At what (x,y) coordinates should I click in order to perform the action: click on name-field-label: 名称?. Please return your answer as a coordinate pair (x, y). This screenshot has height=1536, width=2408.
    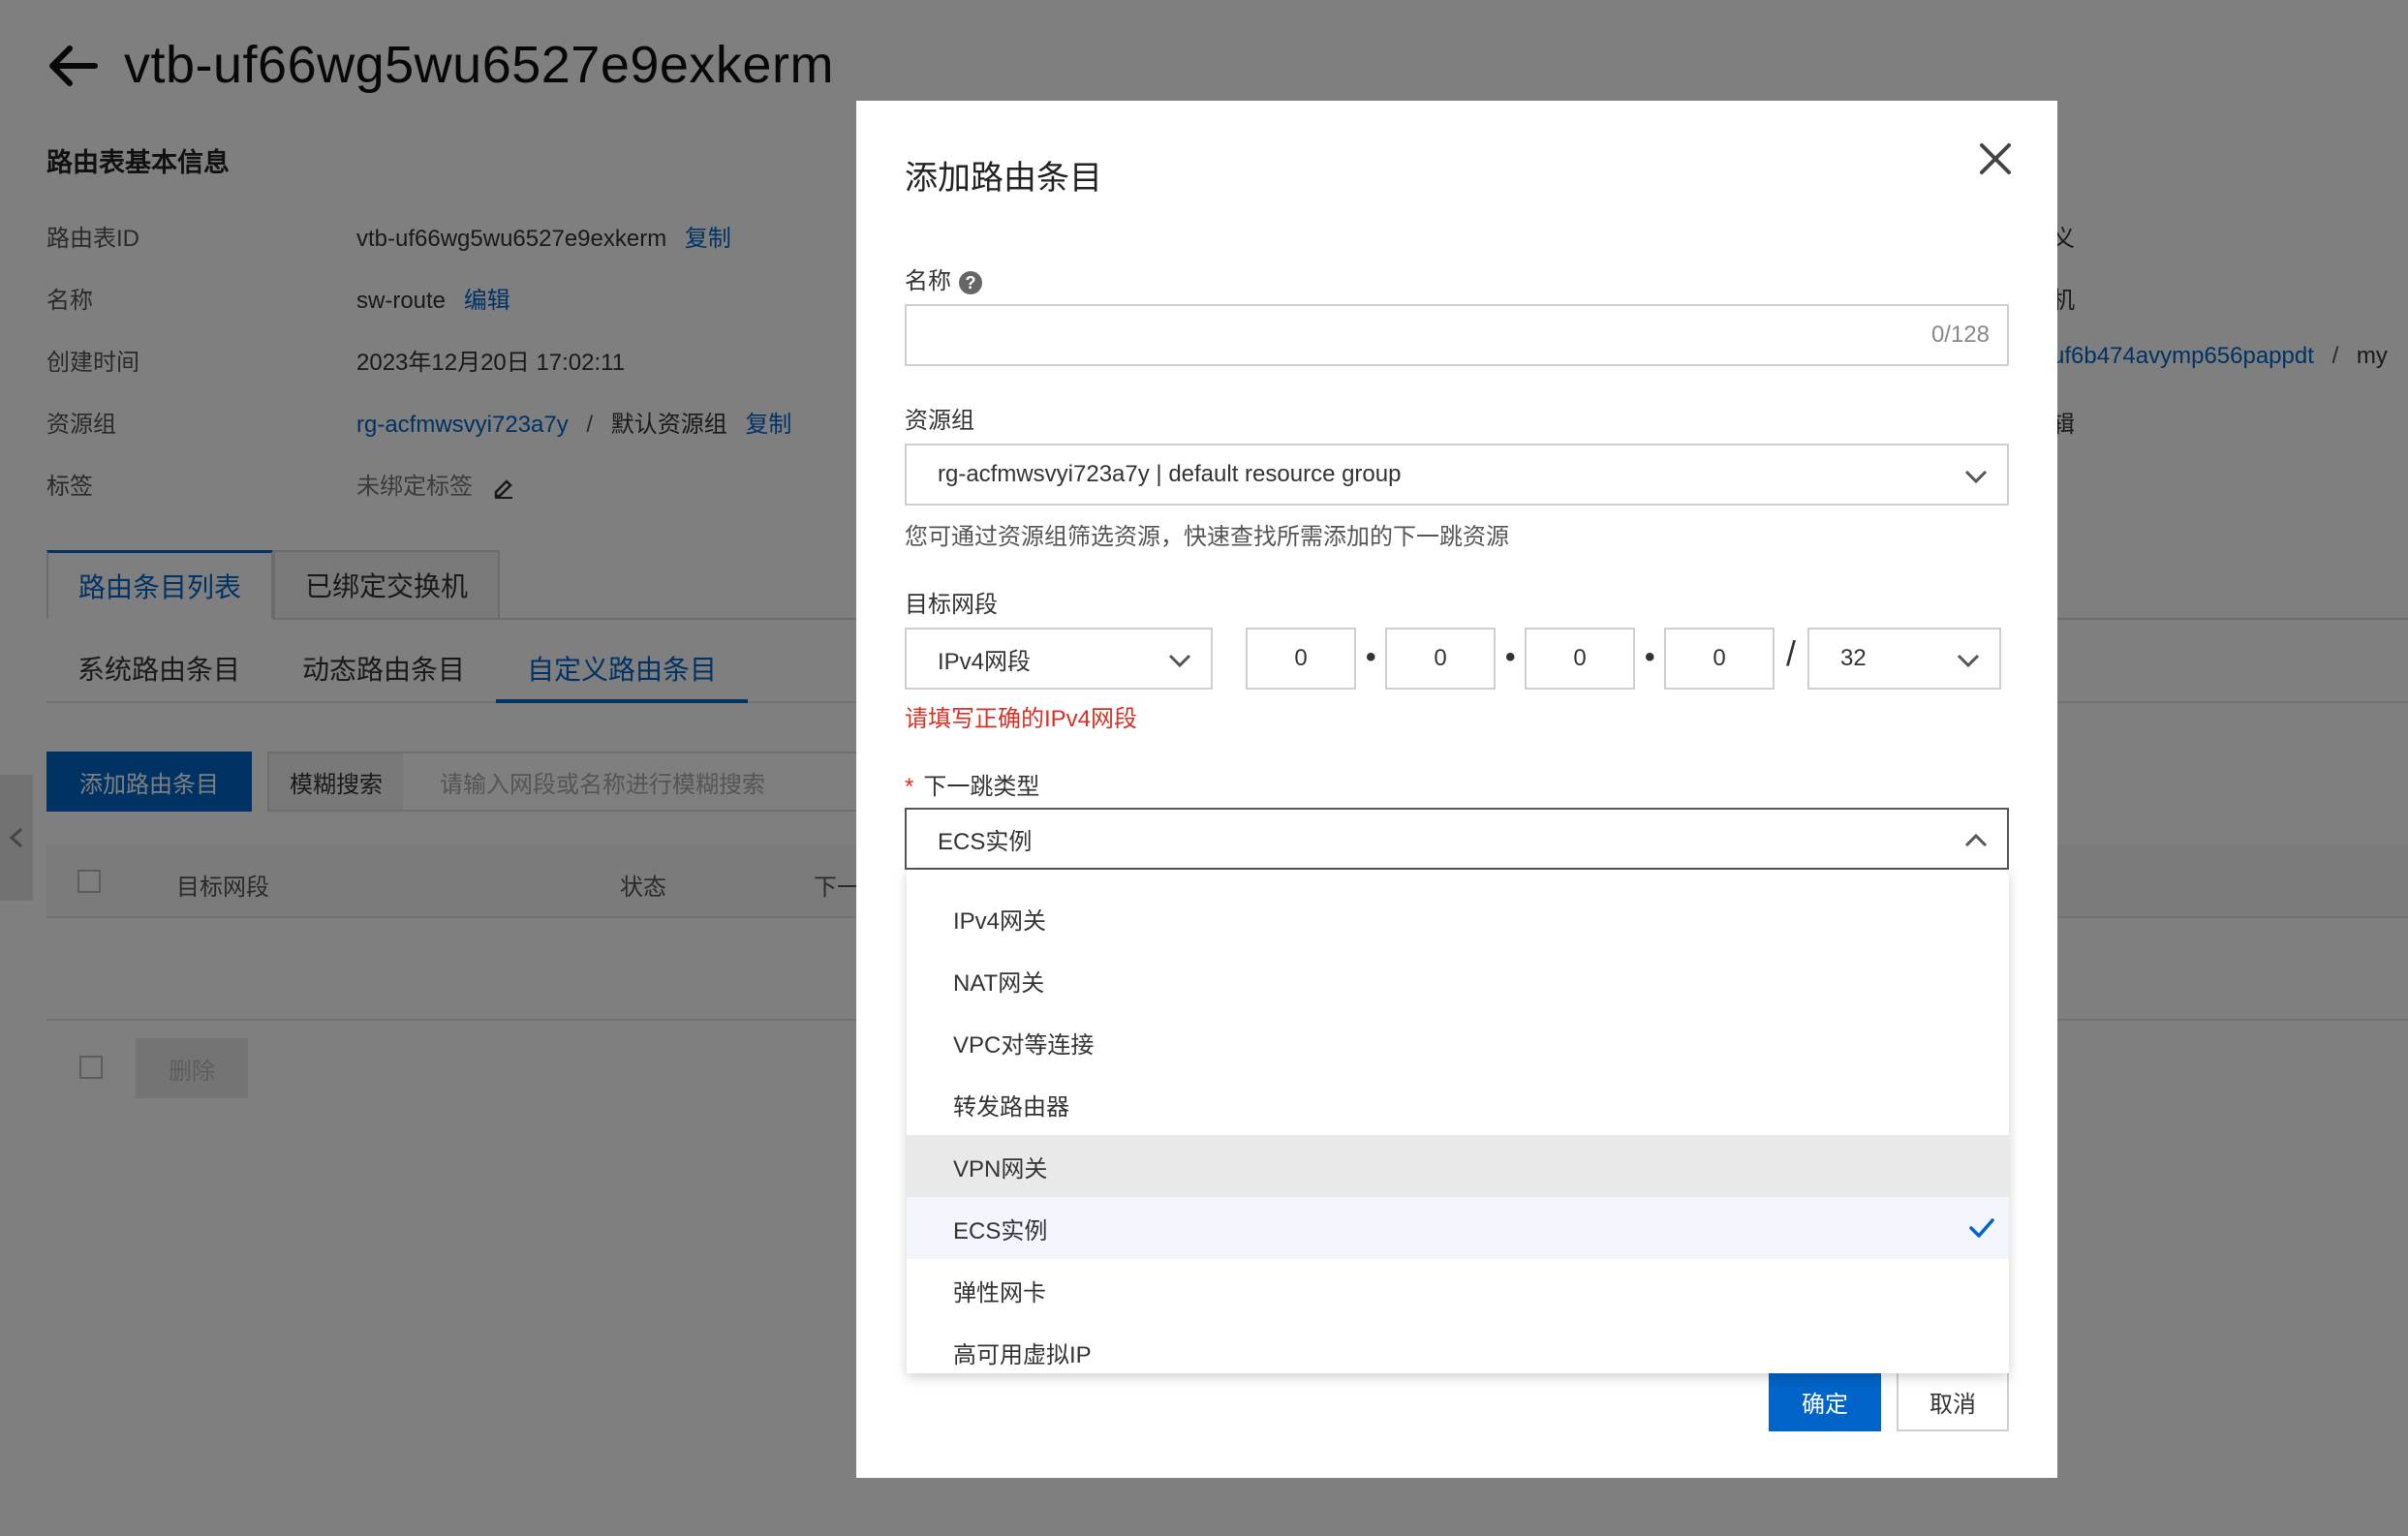
    Looking at the image, I should click on (943, 278).